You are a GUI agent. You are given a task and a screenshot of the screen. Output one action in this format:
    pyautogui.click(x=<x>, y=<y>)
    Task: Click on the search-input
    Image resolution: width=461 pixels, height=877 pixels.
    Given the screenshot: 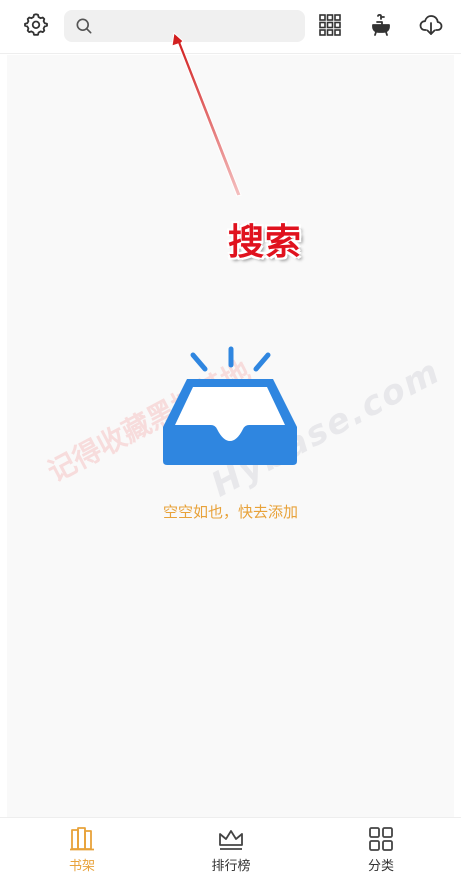 What is the action you would take?
    pyautogui.click(x=195, y=26)
    